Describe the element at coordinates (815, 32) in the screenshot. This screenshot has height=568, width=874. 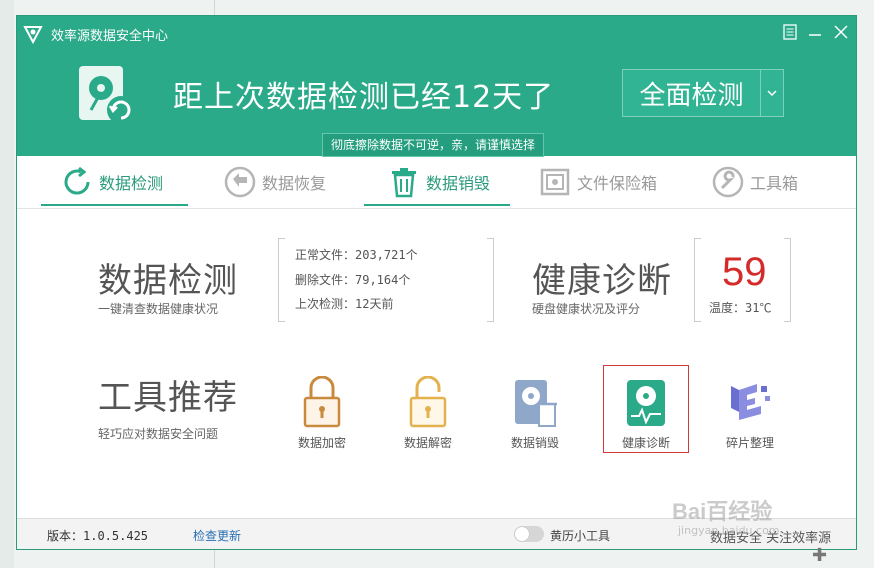
I see `minimize-icon` at that location.